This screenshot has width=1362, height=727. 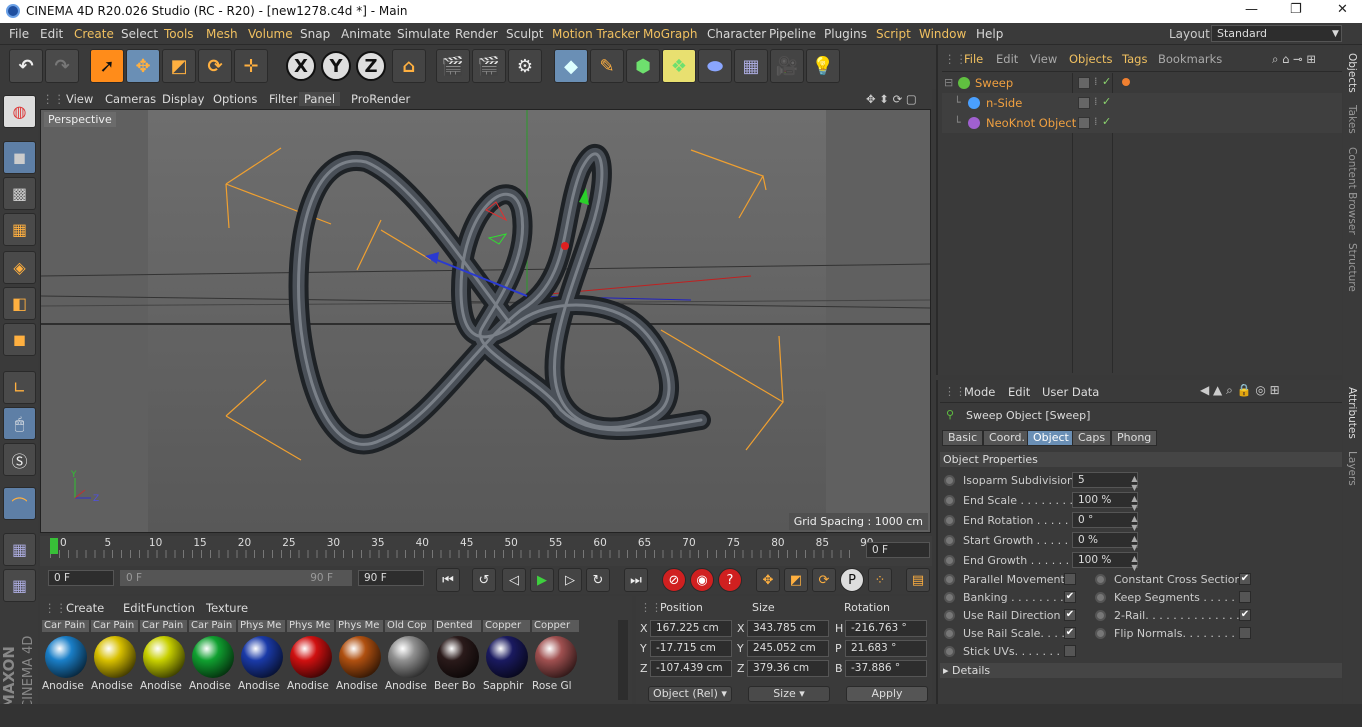 What do you see at coordinates (918, 580) in the screenshot?
I see `timeline-window-icon: ▤` at bounding box center [918, 580].